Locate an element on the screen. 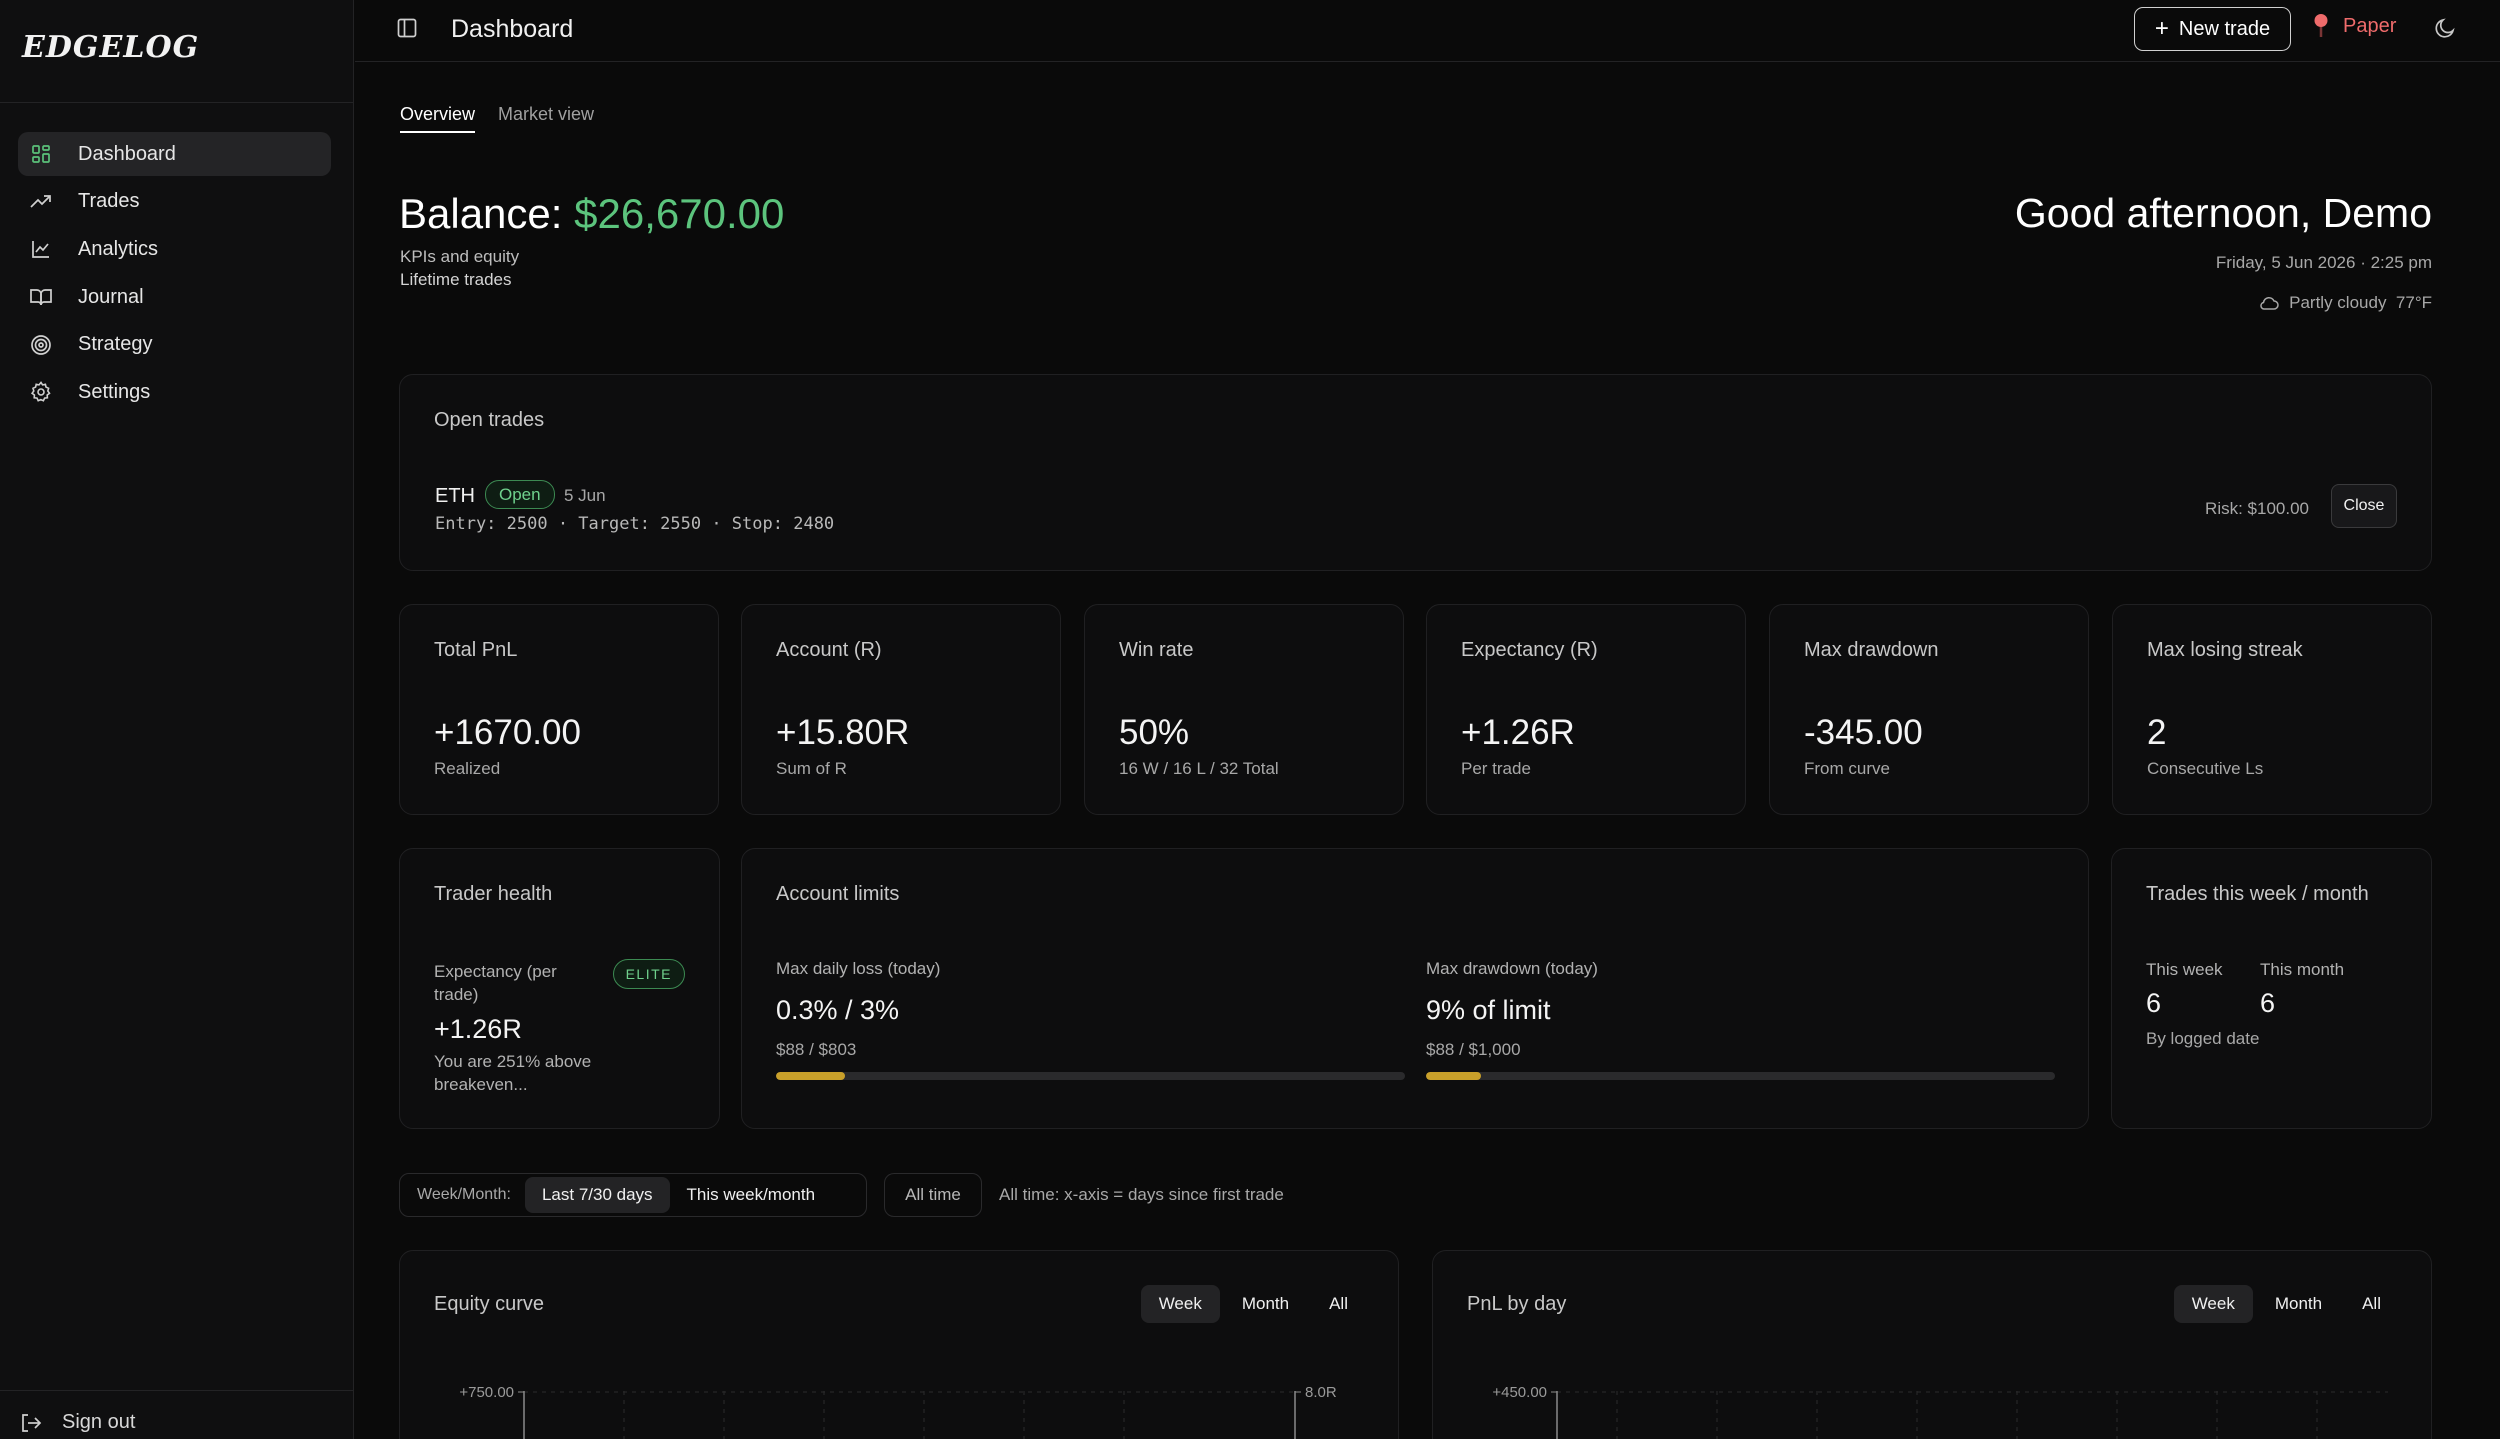  card-title: Equity curve is located at coordinates (489, 1304).